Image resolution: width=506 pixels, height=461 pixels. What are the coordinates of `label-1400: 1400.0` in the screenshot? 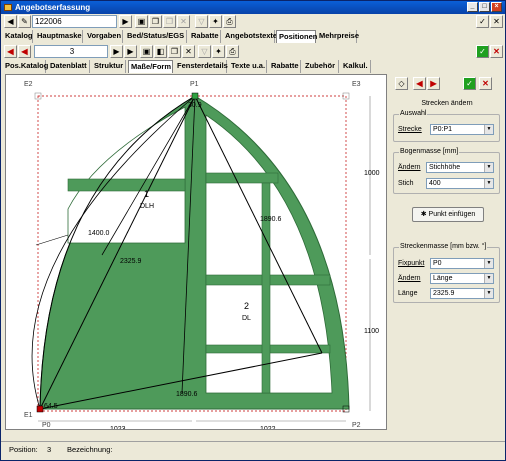 It's located at (99, 233).